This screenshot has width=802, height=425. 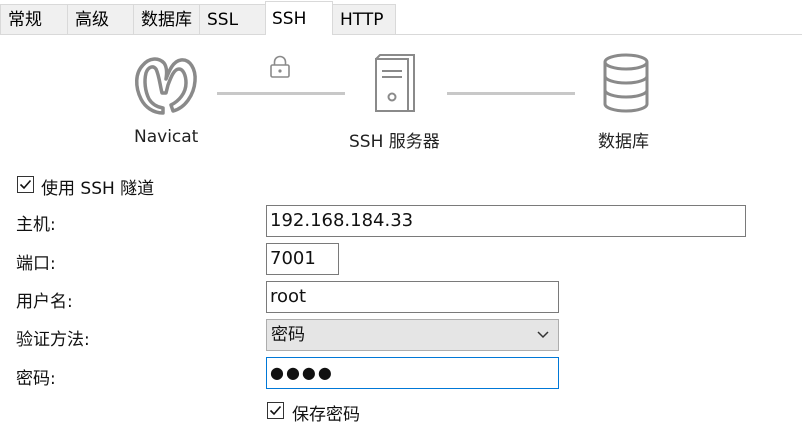 What do you see at coordinates (288, 335) in the screenshot?
I see `auth-method-value: 密码` at bounding box center [288, 335].